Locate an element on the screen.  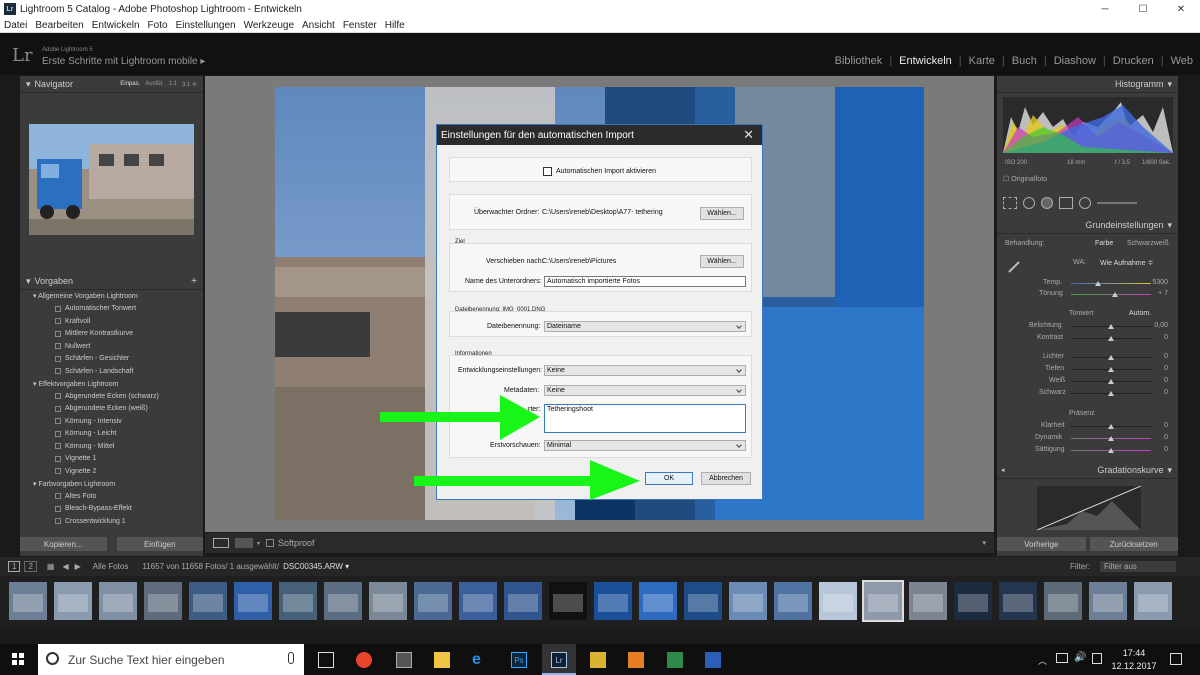
microphone-icon is located at coordinates (291, 658).